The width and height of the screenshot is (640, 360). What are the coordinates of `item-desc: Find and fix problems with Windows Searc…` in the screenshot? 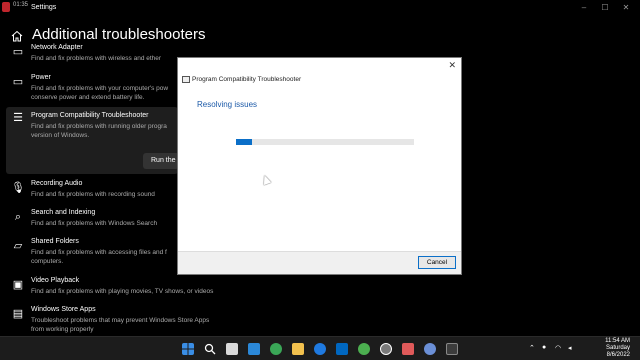 It's located at (94, 223).